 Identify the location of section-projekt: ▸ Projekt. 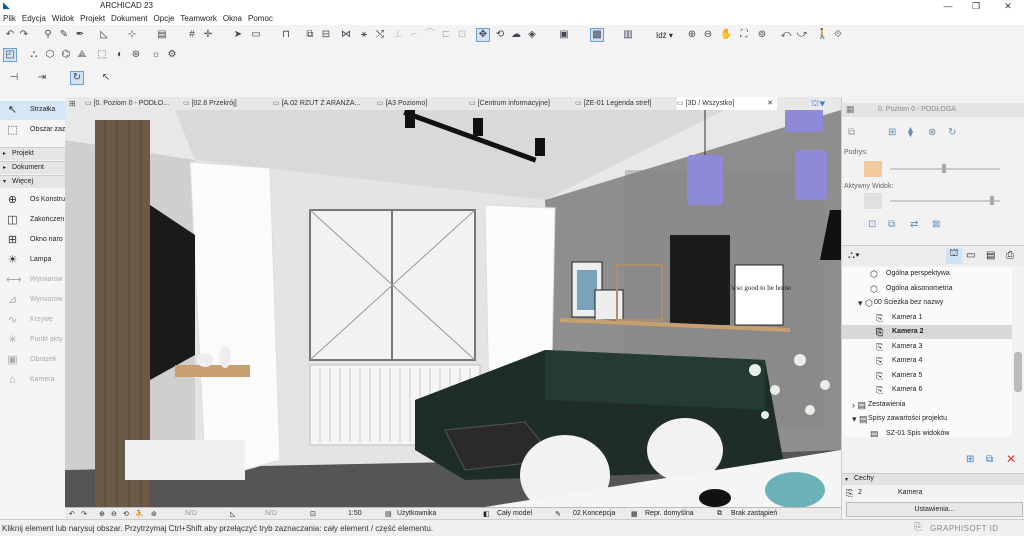
(32, 153).